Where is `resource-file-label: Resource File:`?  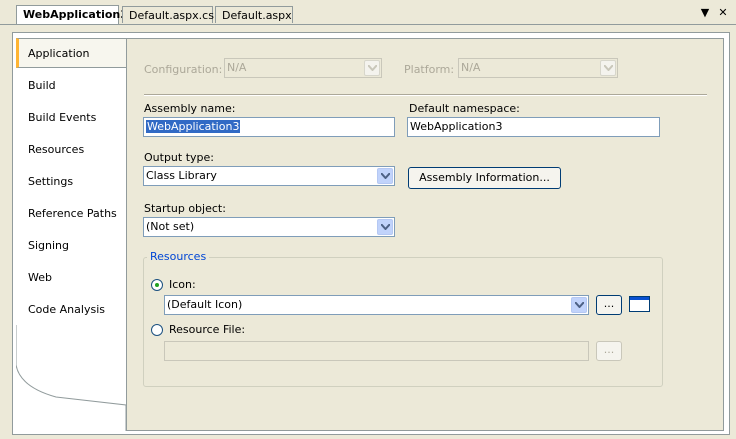
resource-file-label: Resource File: is located at coordinates (207, 329).